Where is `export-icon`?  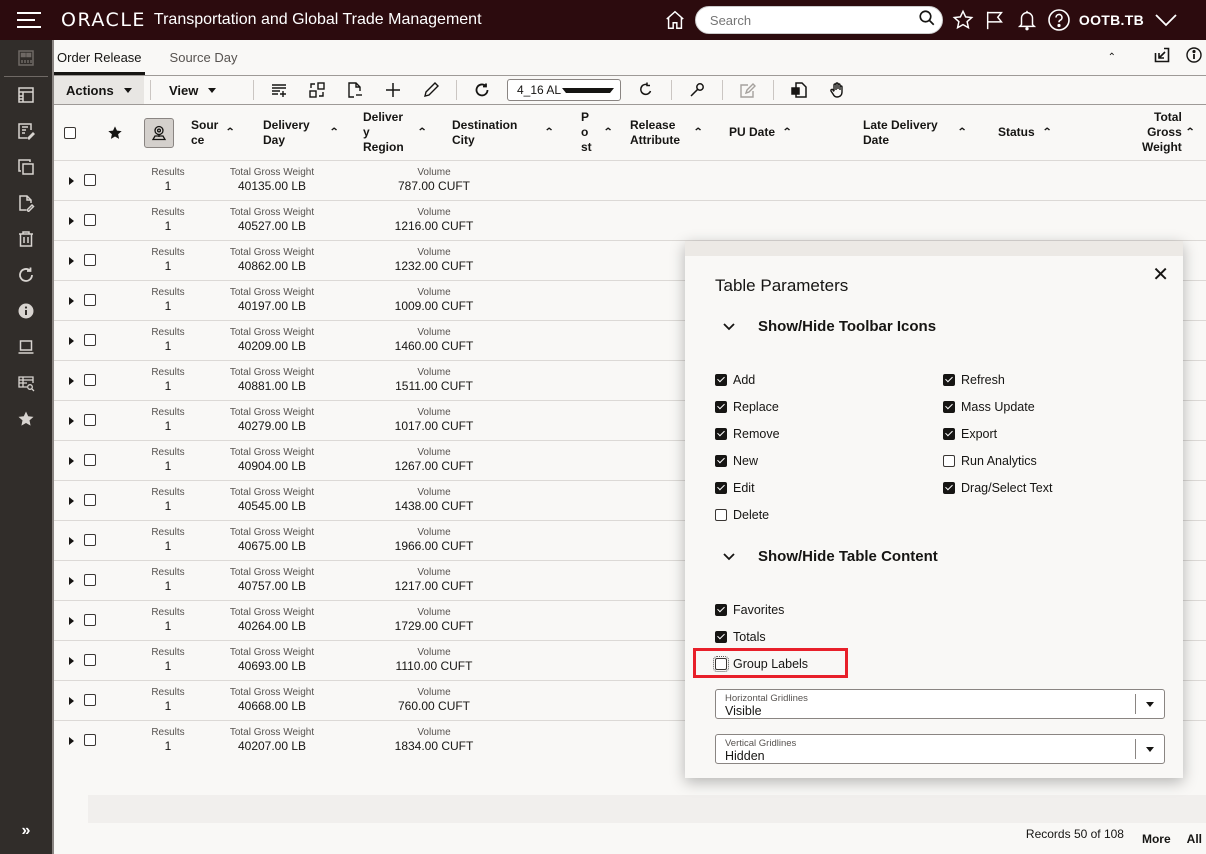
export-icon is located at coordinates (799, 90).